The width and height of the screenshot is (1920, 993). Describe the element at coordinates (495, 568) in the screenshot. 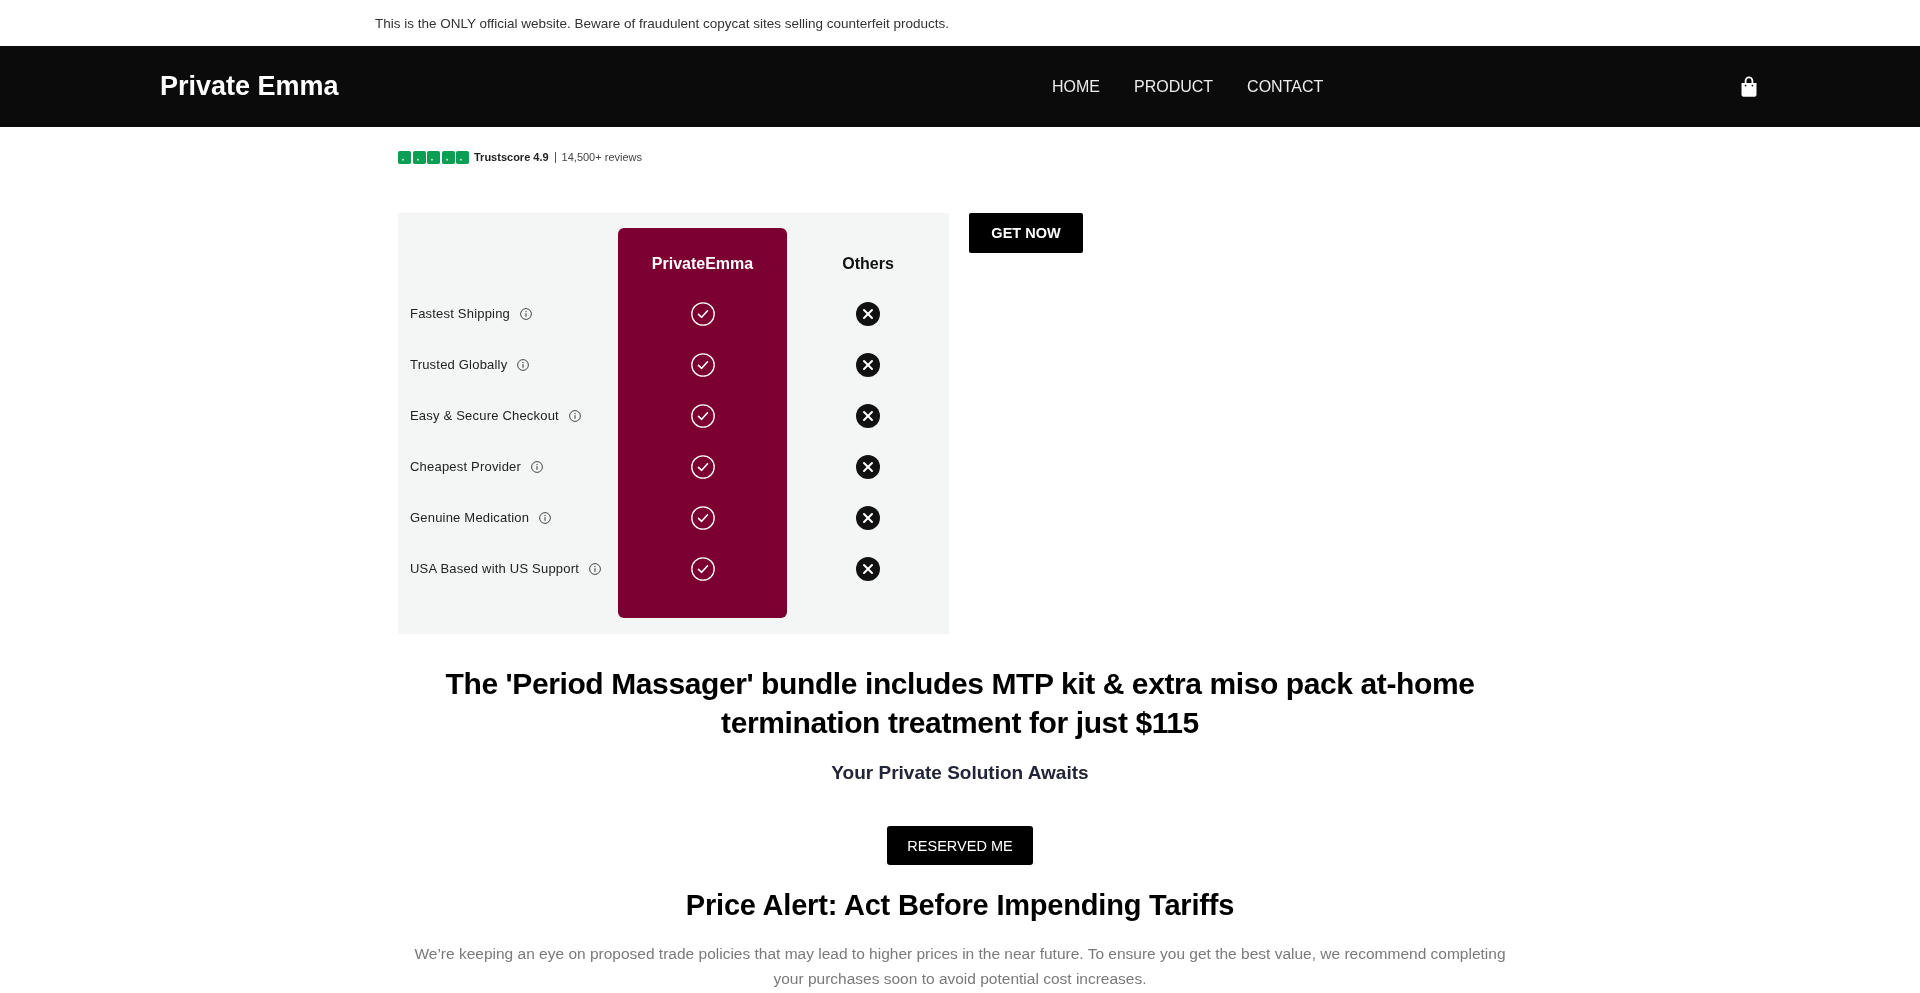

I see `feature-label: USA Based with US Support` at that location.